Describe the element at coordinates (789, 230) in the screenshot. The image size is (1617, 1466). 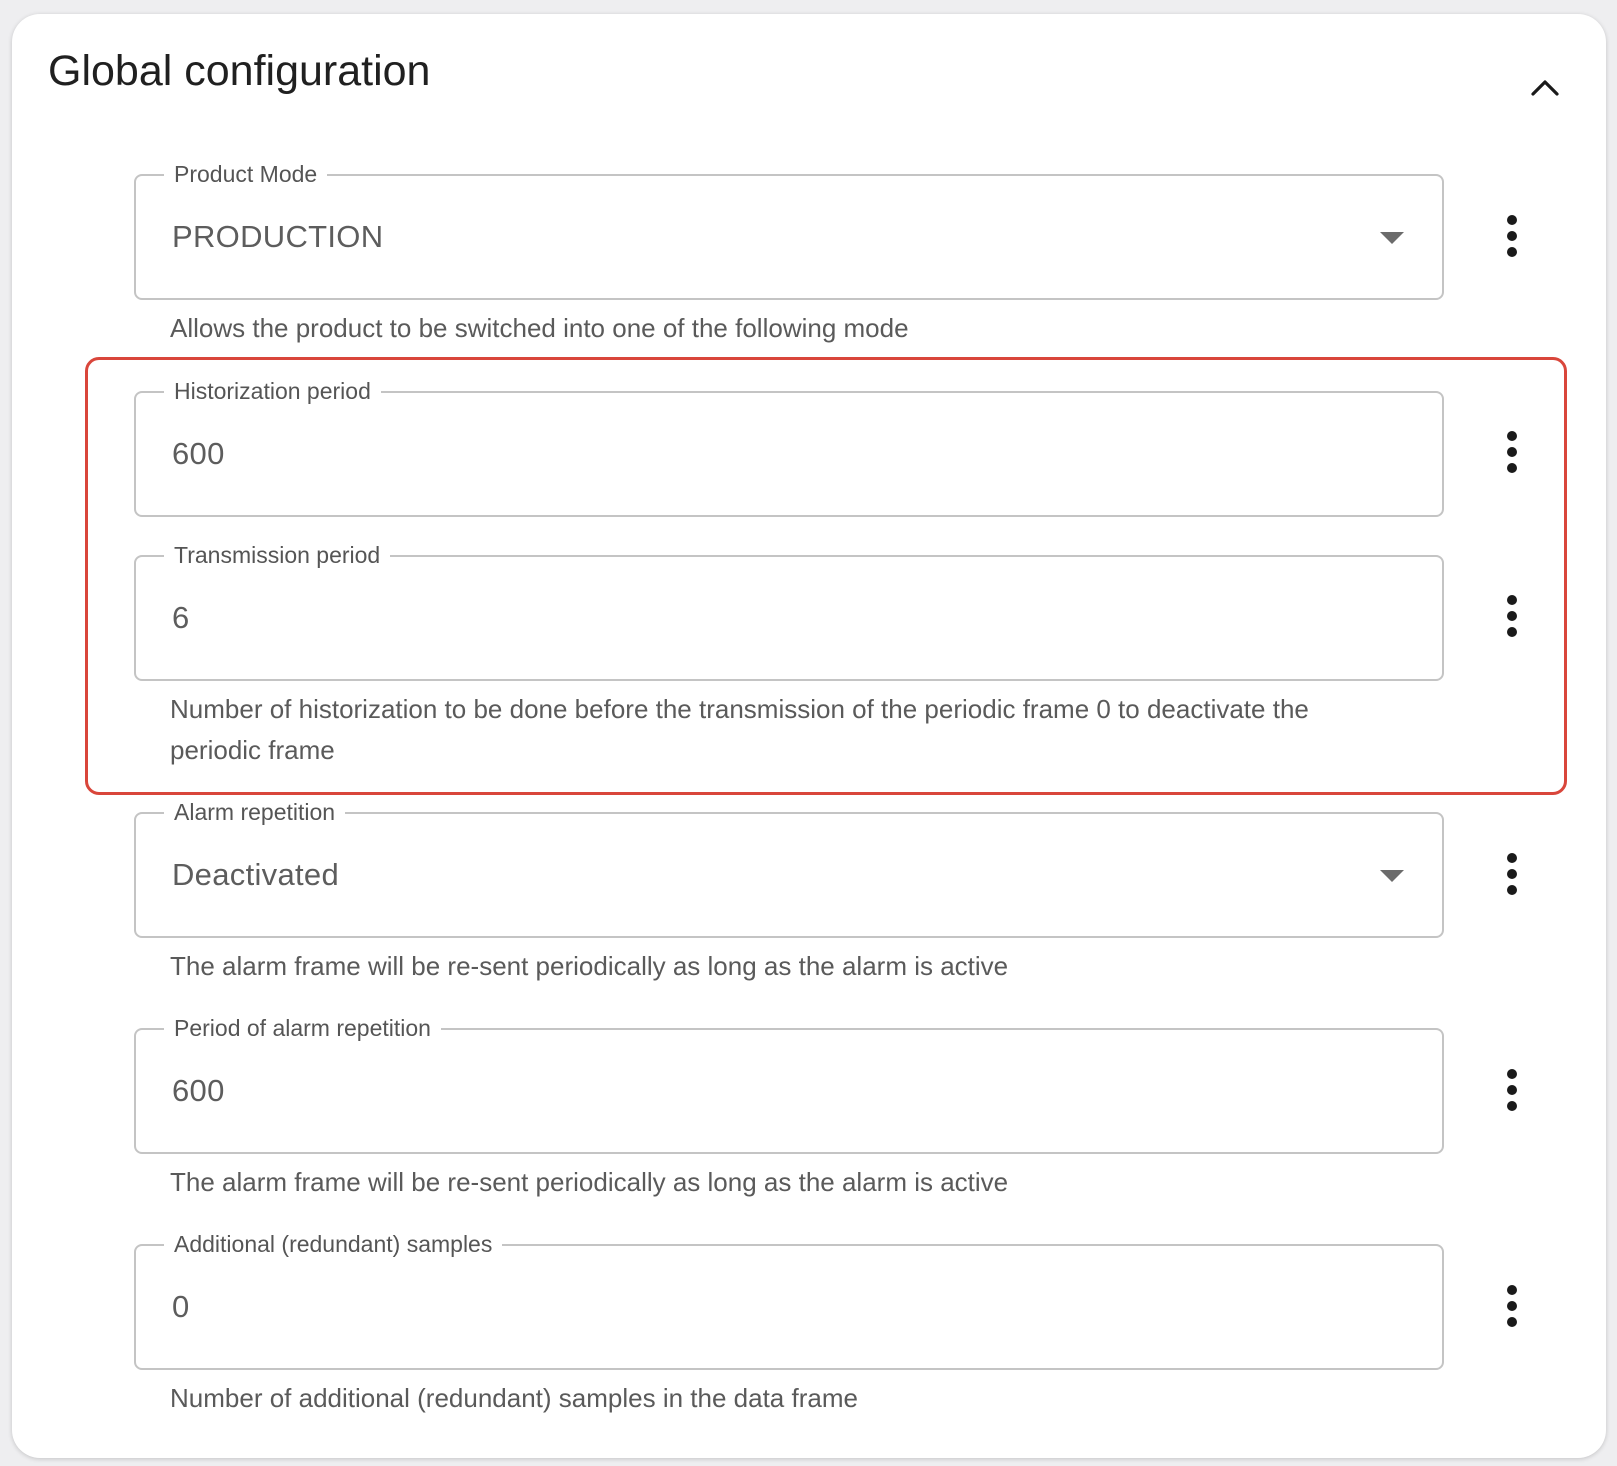
I see `product-mode-select: Product Mode PRODUCTION` at that location.